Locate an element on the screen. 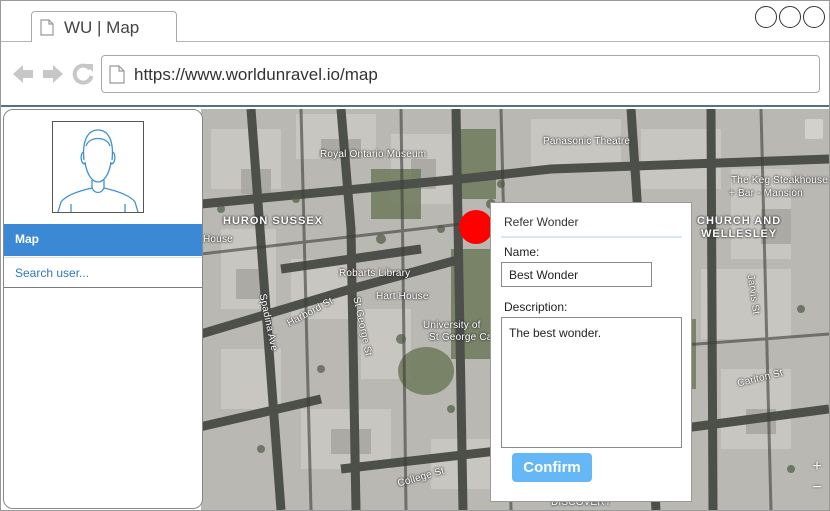 The image size is (830, 511). map-label-royal-ontario-museum: Royal Ontario Museum is located at coordinates (373, 154).